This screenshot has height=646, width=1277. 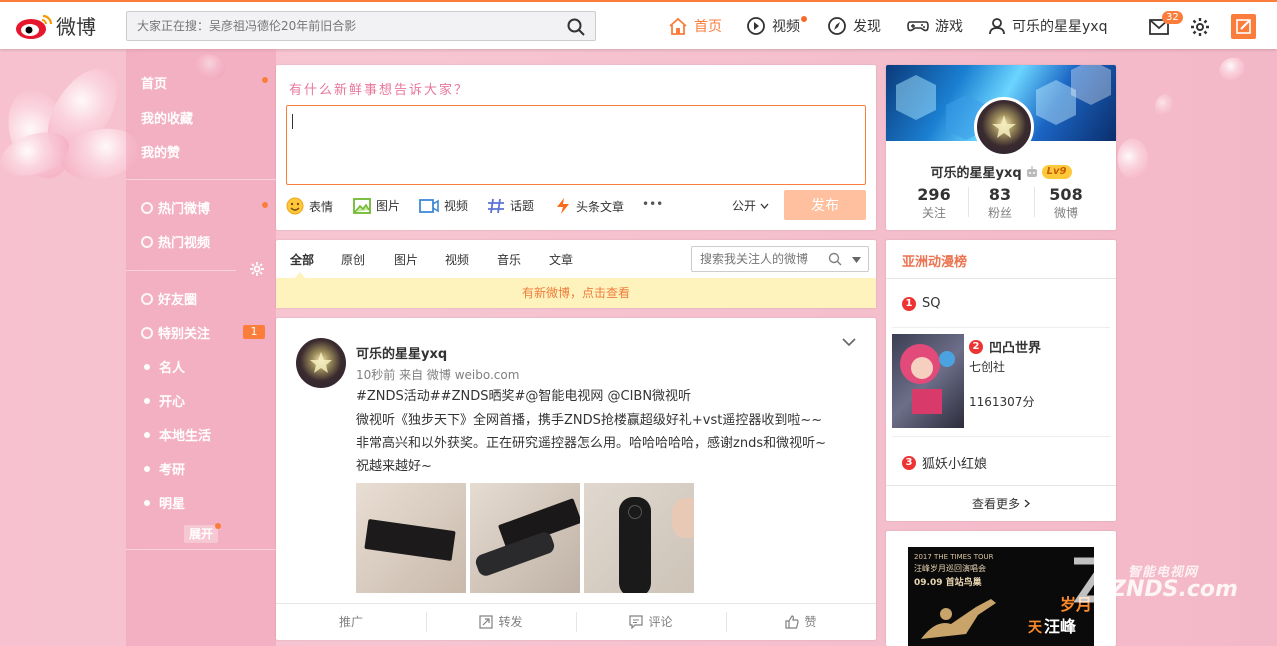 I want to click on stat-label: 微博, so click(x=1065, y=213).